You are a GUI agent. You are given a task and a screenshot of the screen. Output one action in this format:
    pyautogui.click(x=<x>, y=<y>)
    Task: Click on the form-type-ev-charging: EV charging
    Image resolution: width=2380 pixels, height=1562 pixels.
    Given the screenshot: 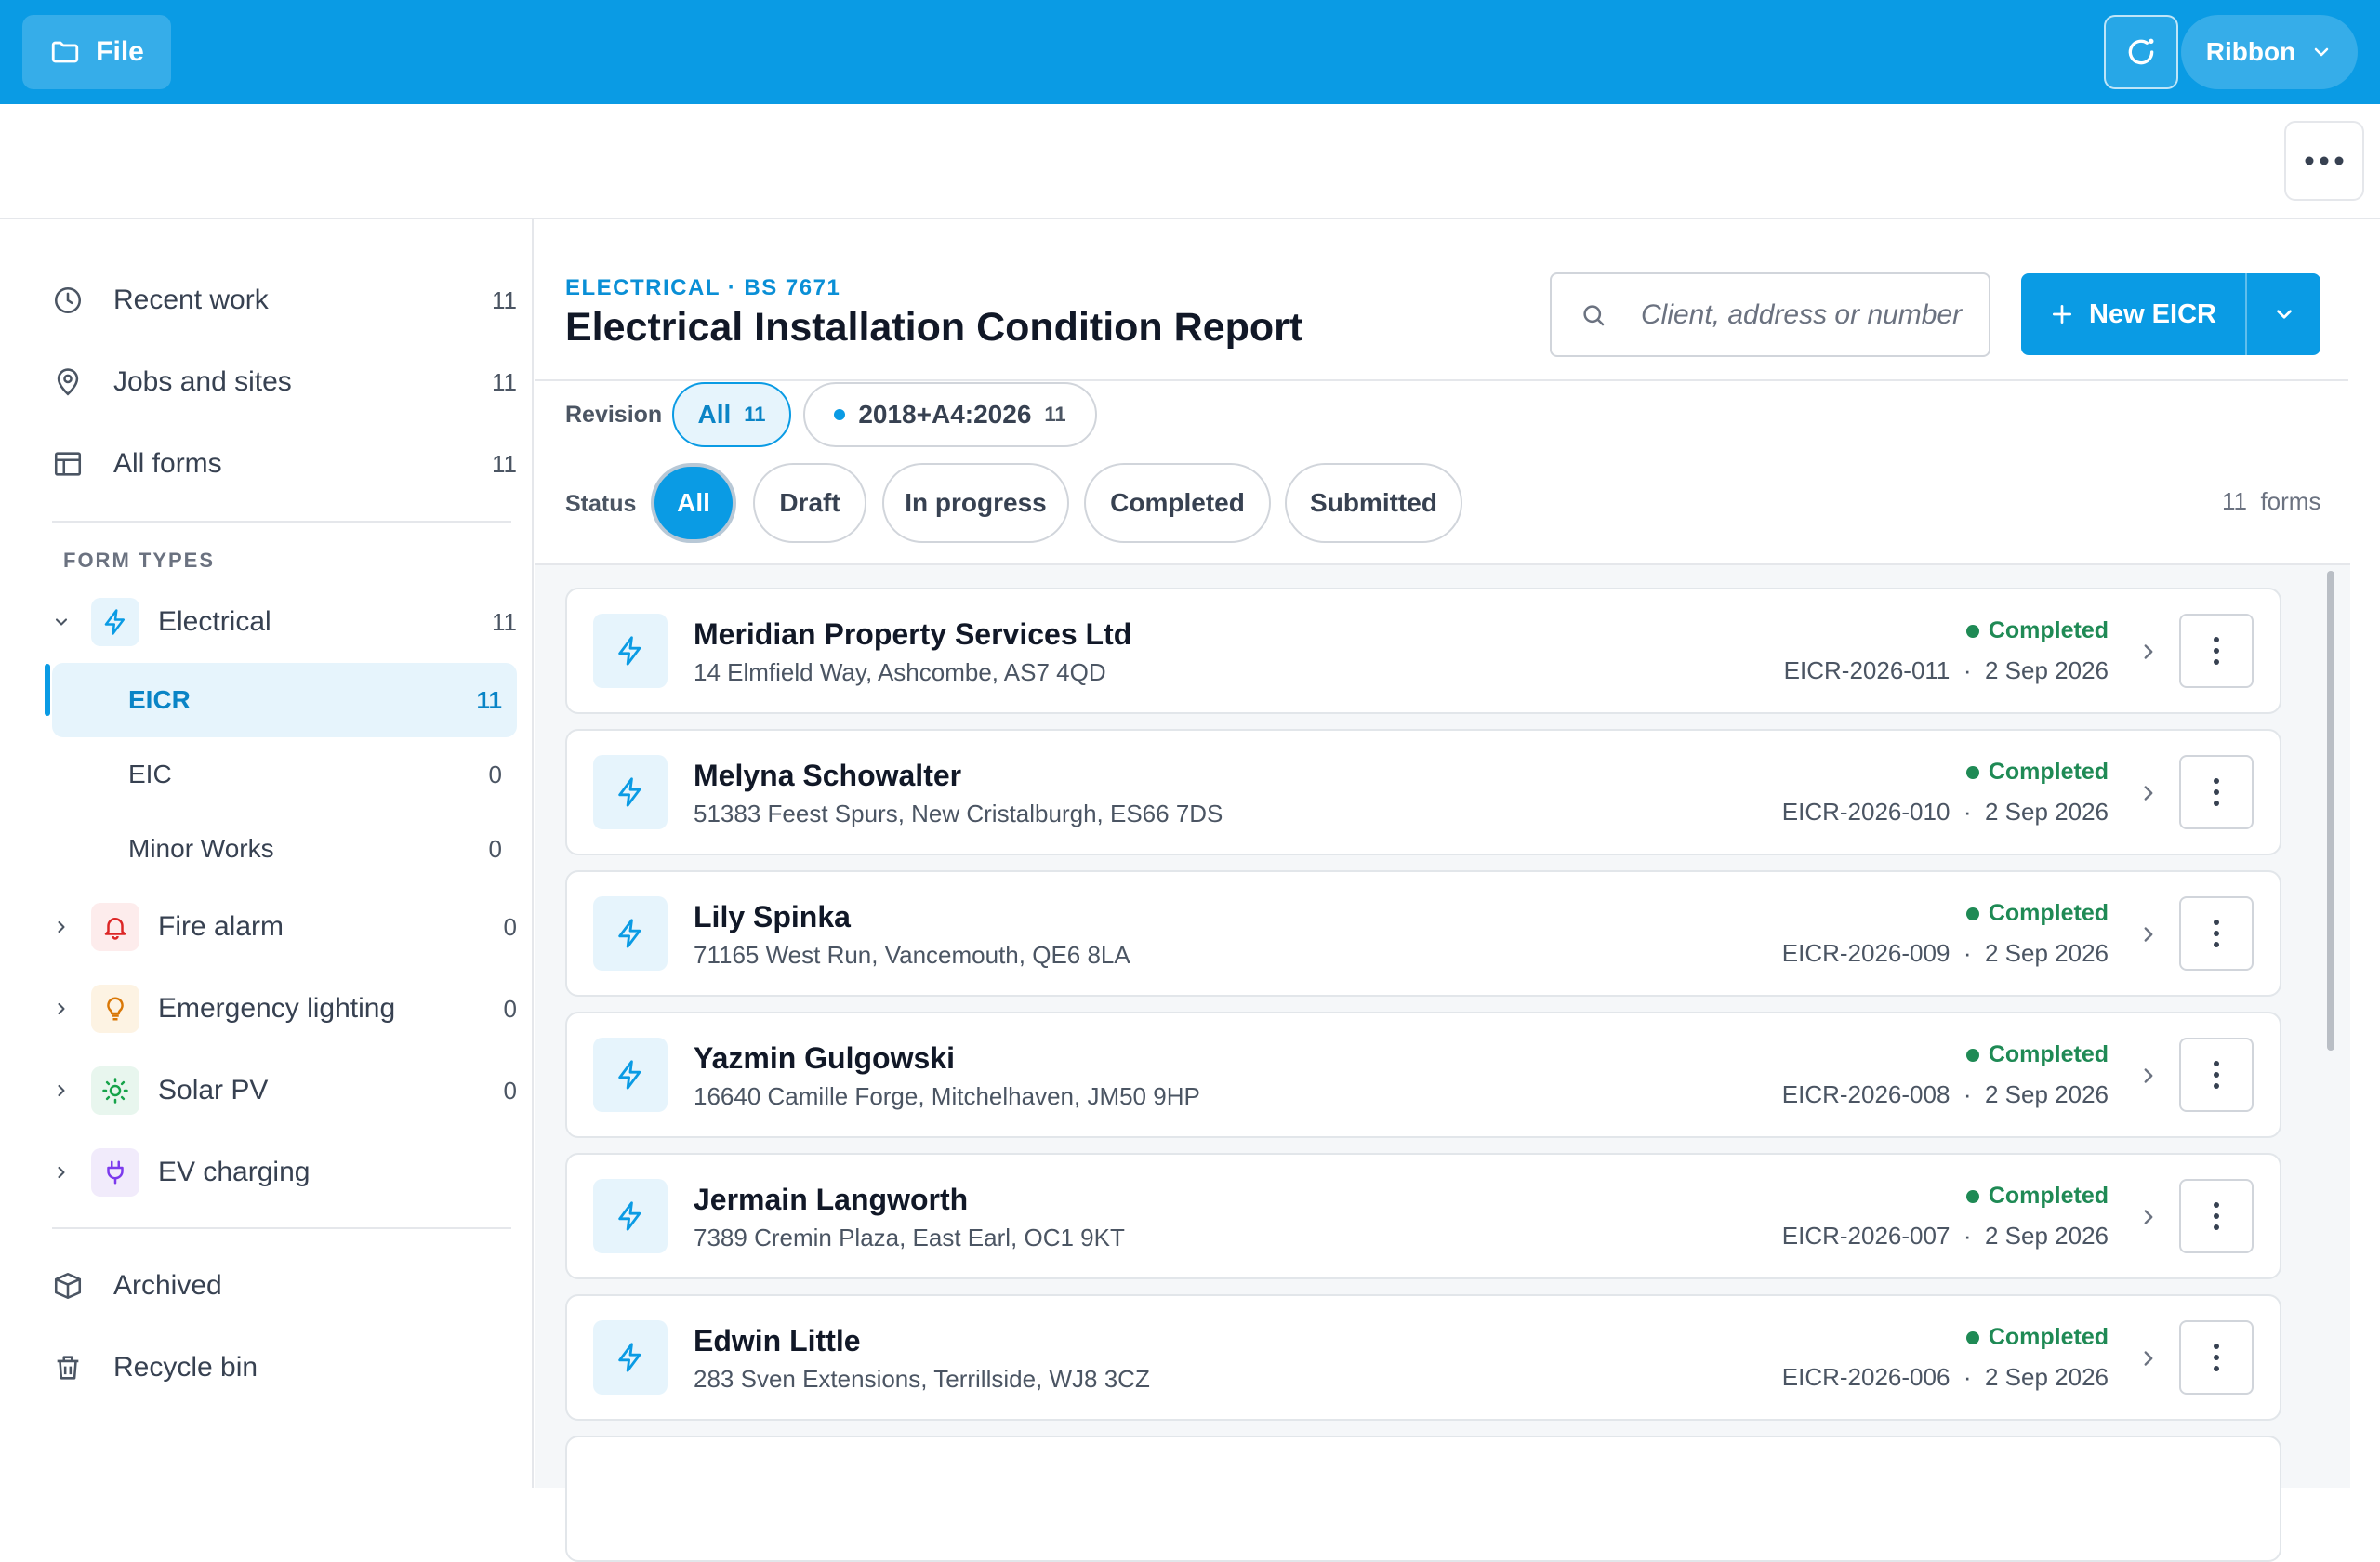 What is the action you would take?
    pyautogui.click(x=284, y=1172)
    